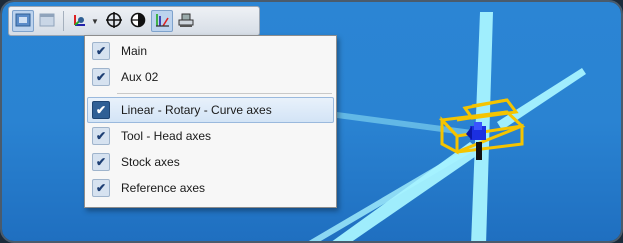 The height and width of the screenshot is (243, 623). I want to click on view-toolbar: ▼, so click(134, 21).